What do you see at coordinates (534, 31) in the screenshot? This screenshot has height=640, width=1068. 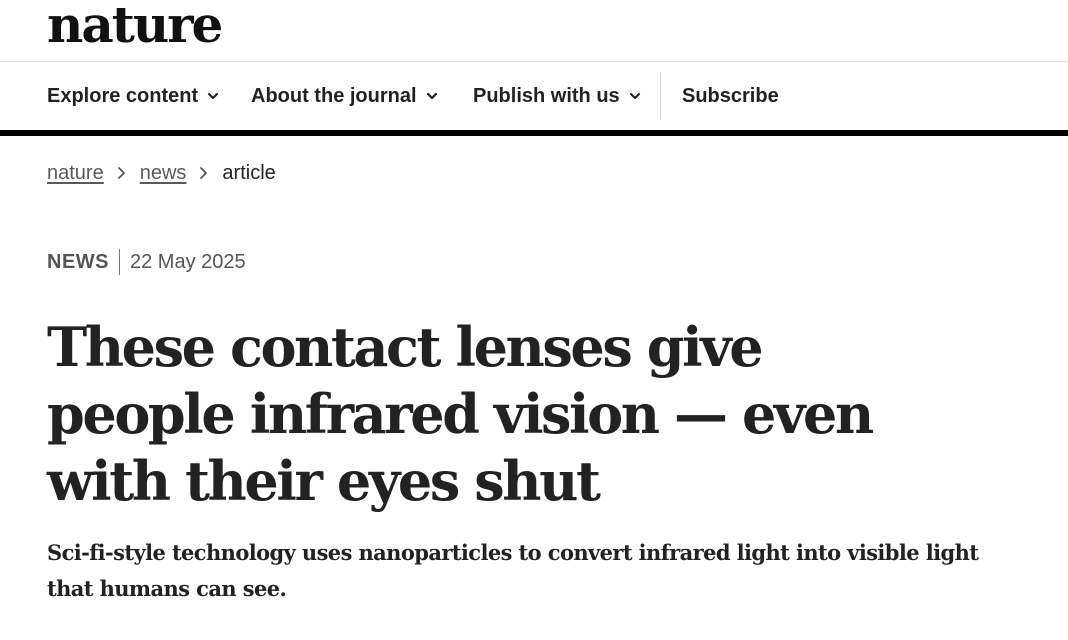 I see `masthead: nature` at bounding box center [534, 31].